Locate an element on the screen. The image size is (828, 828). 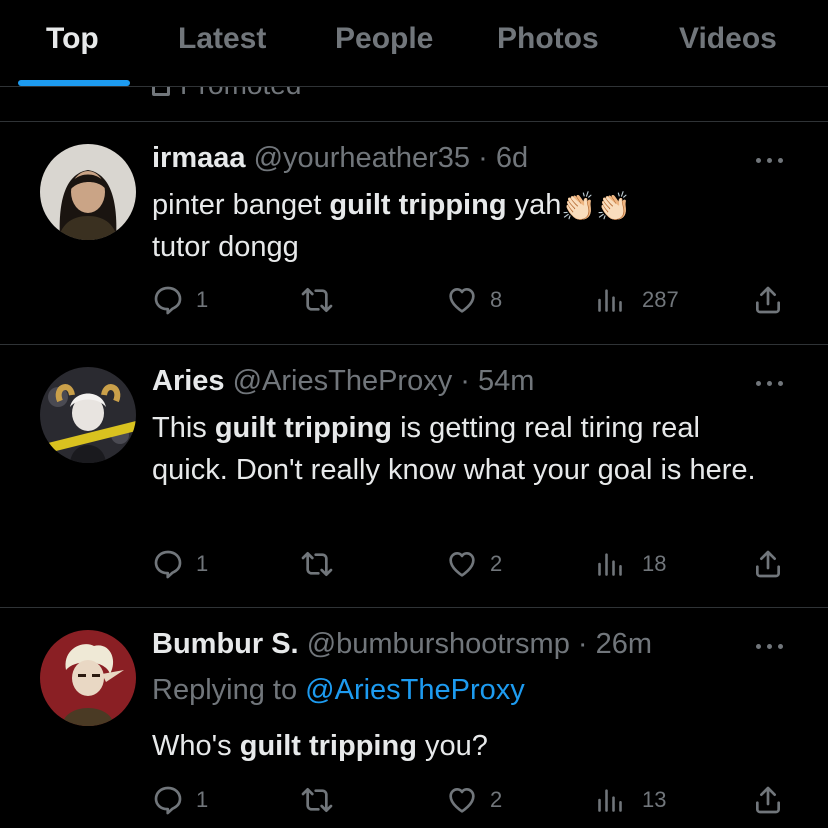
tweet-header: Bumbur S. @bumburshootrsmp · 26m is located at coordinates (402, 644).